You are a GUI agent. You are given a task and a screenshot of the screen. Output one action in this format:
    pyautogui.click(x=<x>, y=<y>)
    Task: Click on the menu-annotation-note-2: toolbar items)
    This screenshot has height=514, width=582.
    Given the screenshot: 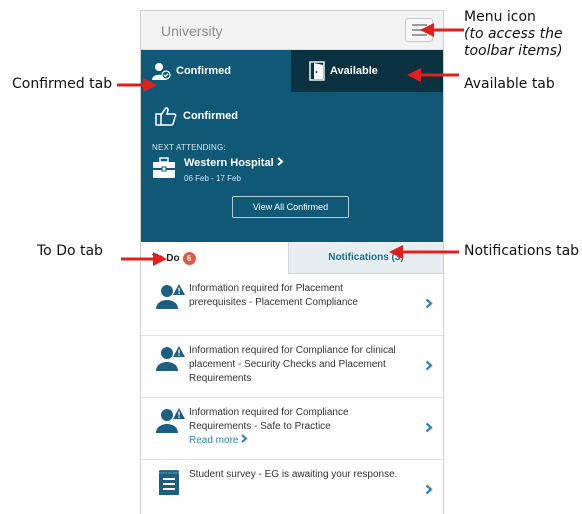 What is the action you would take?
    pyautogui.click(x=513, y=51)
    